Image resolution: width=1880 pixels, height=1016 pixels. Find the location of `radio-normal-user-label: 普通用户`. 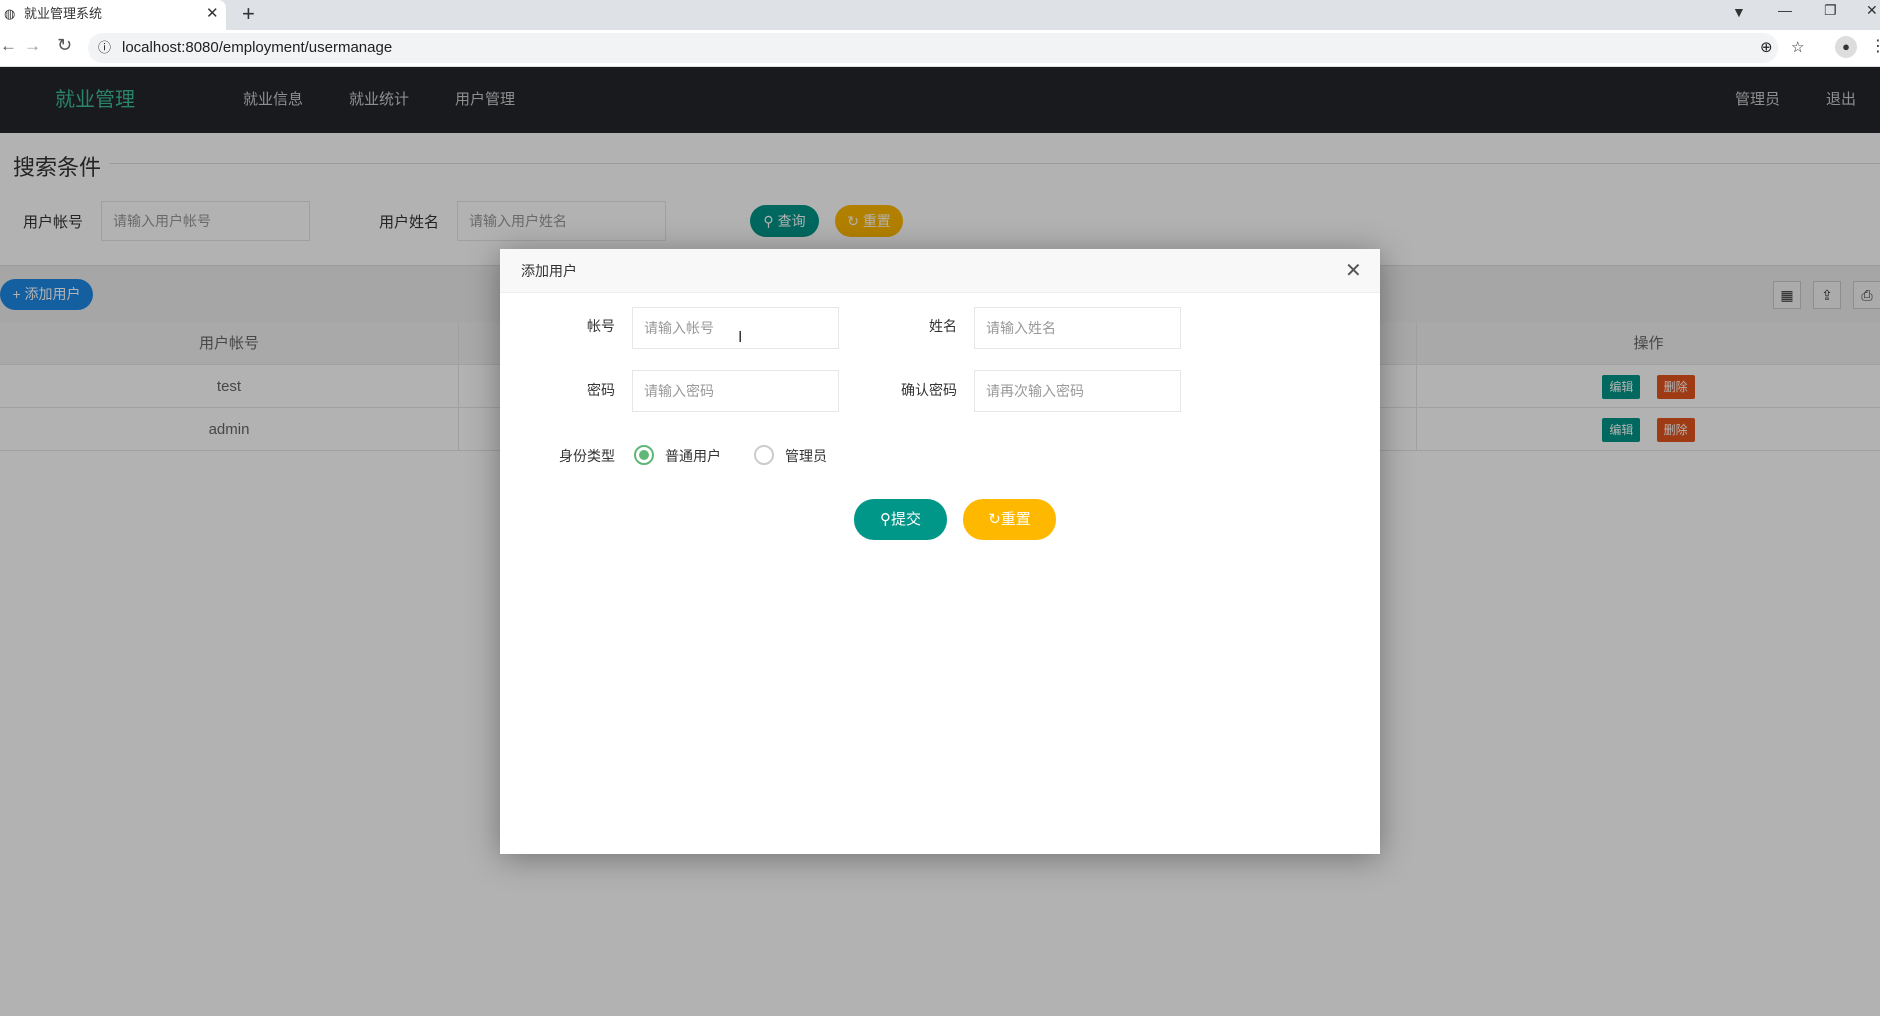

radio-normal-user-label: 普通用户 is located at coordinates (693, 456).